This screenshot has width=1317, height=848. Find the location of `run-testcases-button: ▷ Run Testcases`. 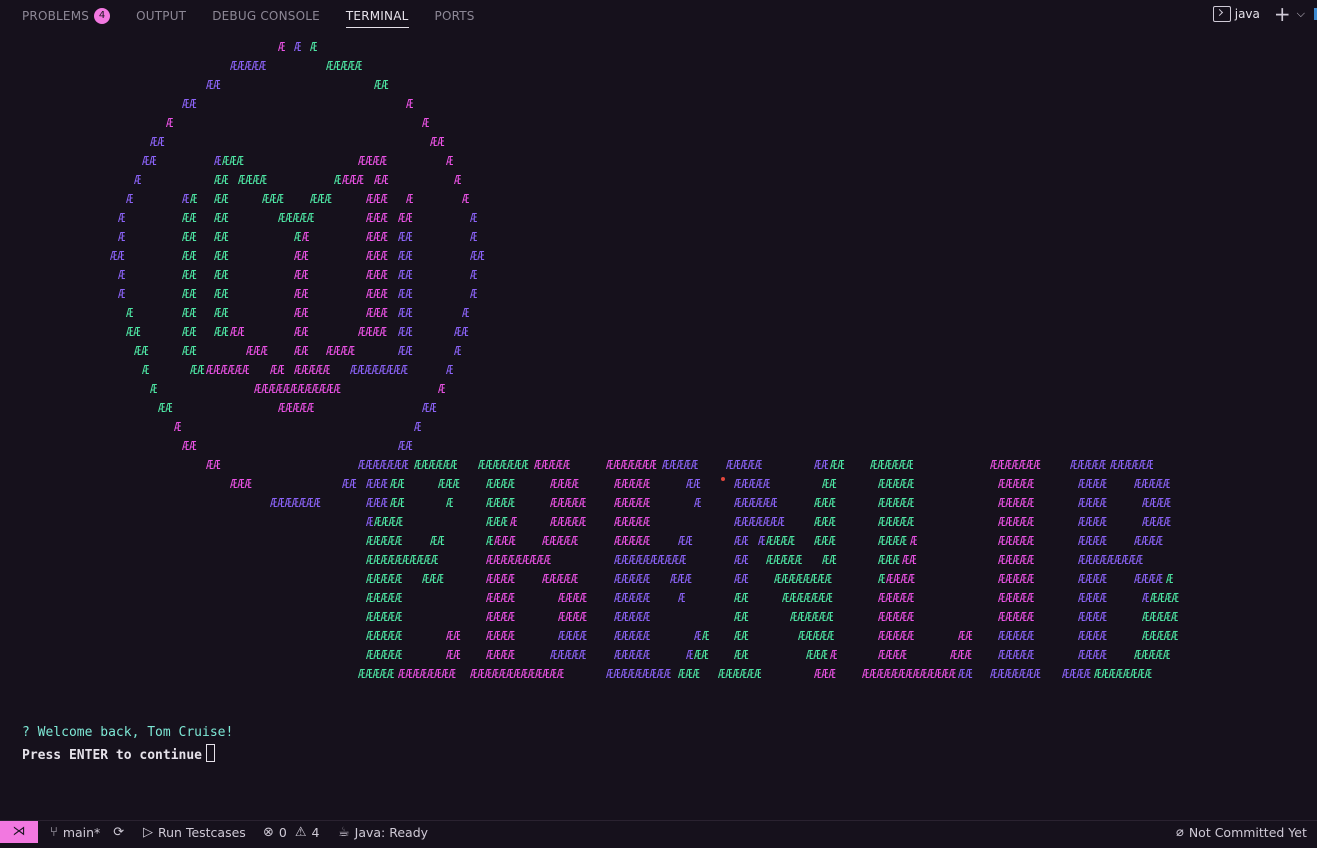

run-testcases-button: ▷ Run Testcases is located at coordinates (194, 832).